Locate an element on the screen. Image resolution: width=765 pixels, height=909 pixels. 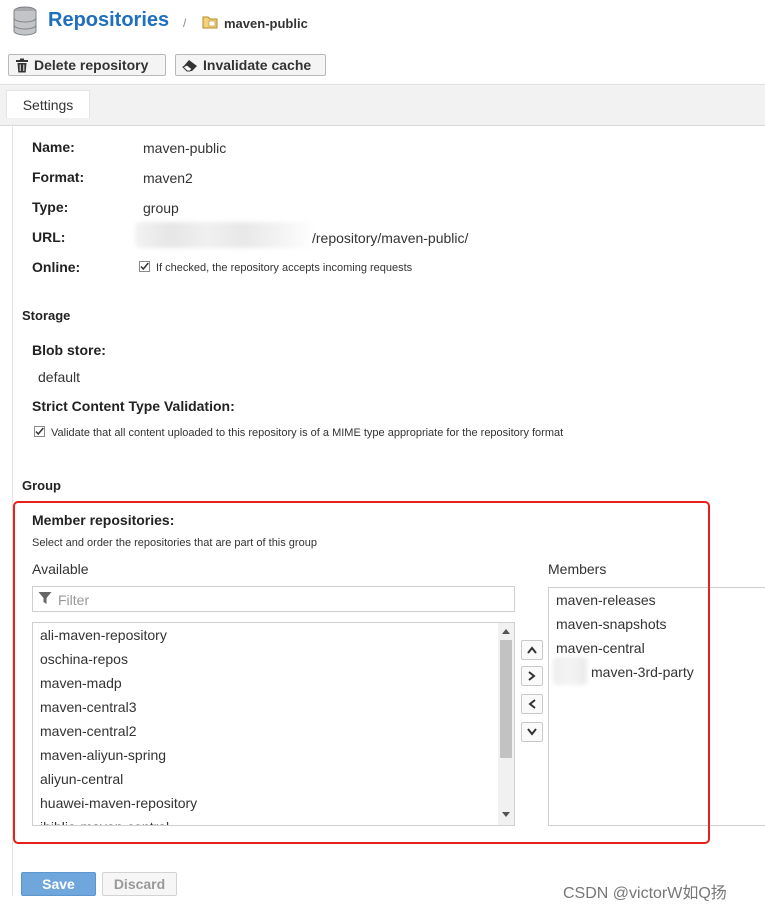
type-value: group is located at coordinates (161, 208).